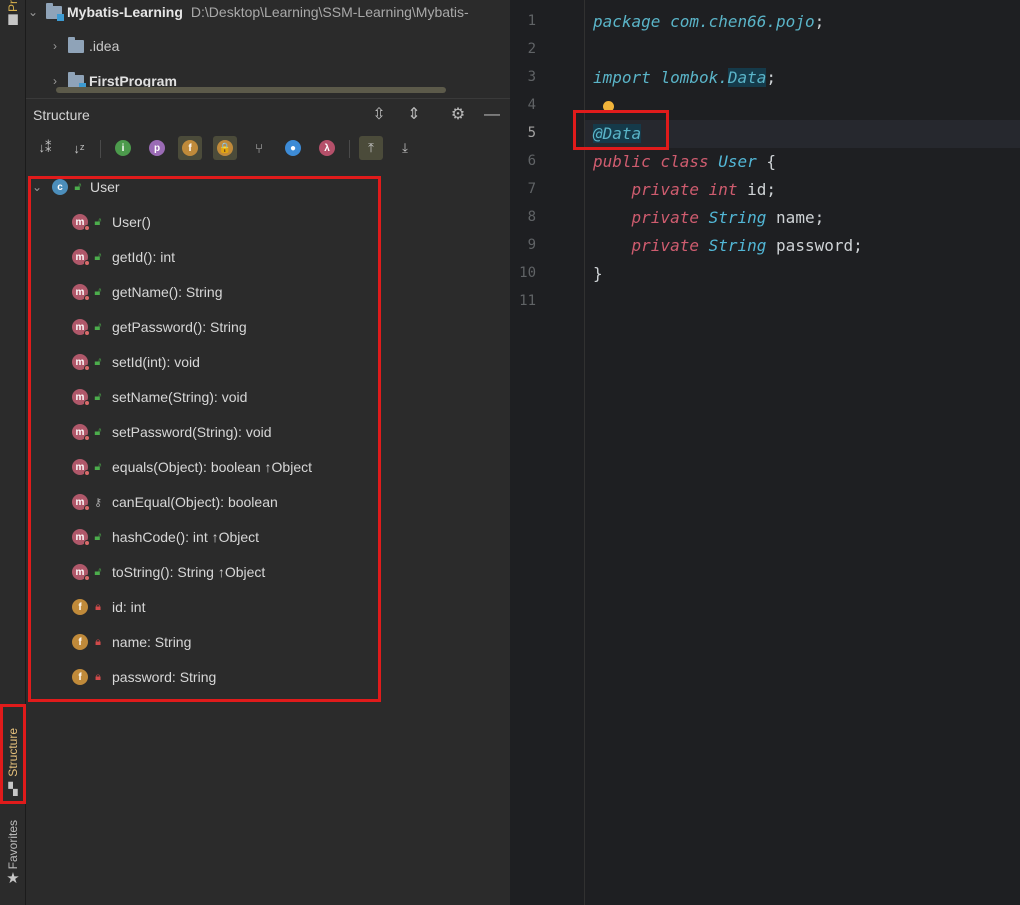  I want to click on private-lock-icon: 🔒︎, so click(98, 676).